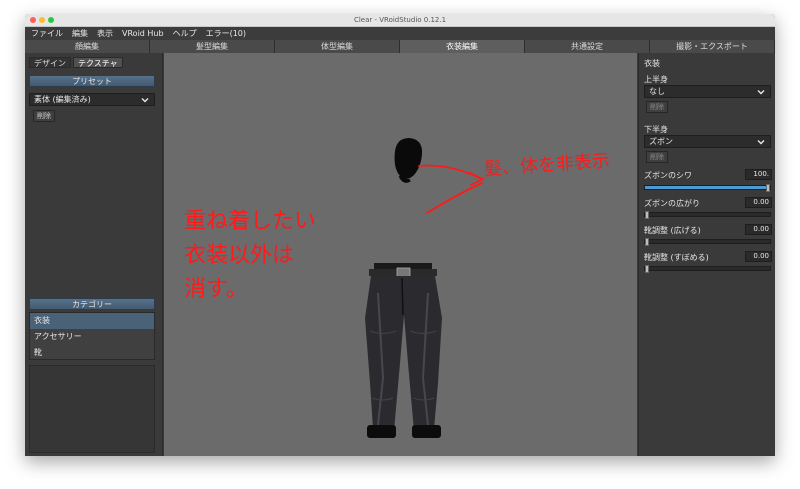 Image resolution: width=800 pixels, height=489 pixels. Describe the element at coordinates (661, 141) in the screenshot. I see `lower-body-value: ズボン` at that location.